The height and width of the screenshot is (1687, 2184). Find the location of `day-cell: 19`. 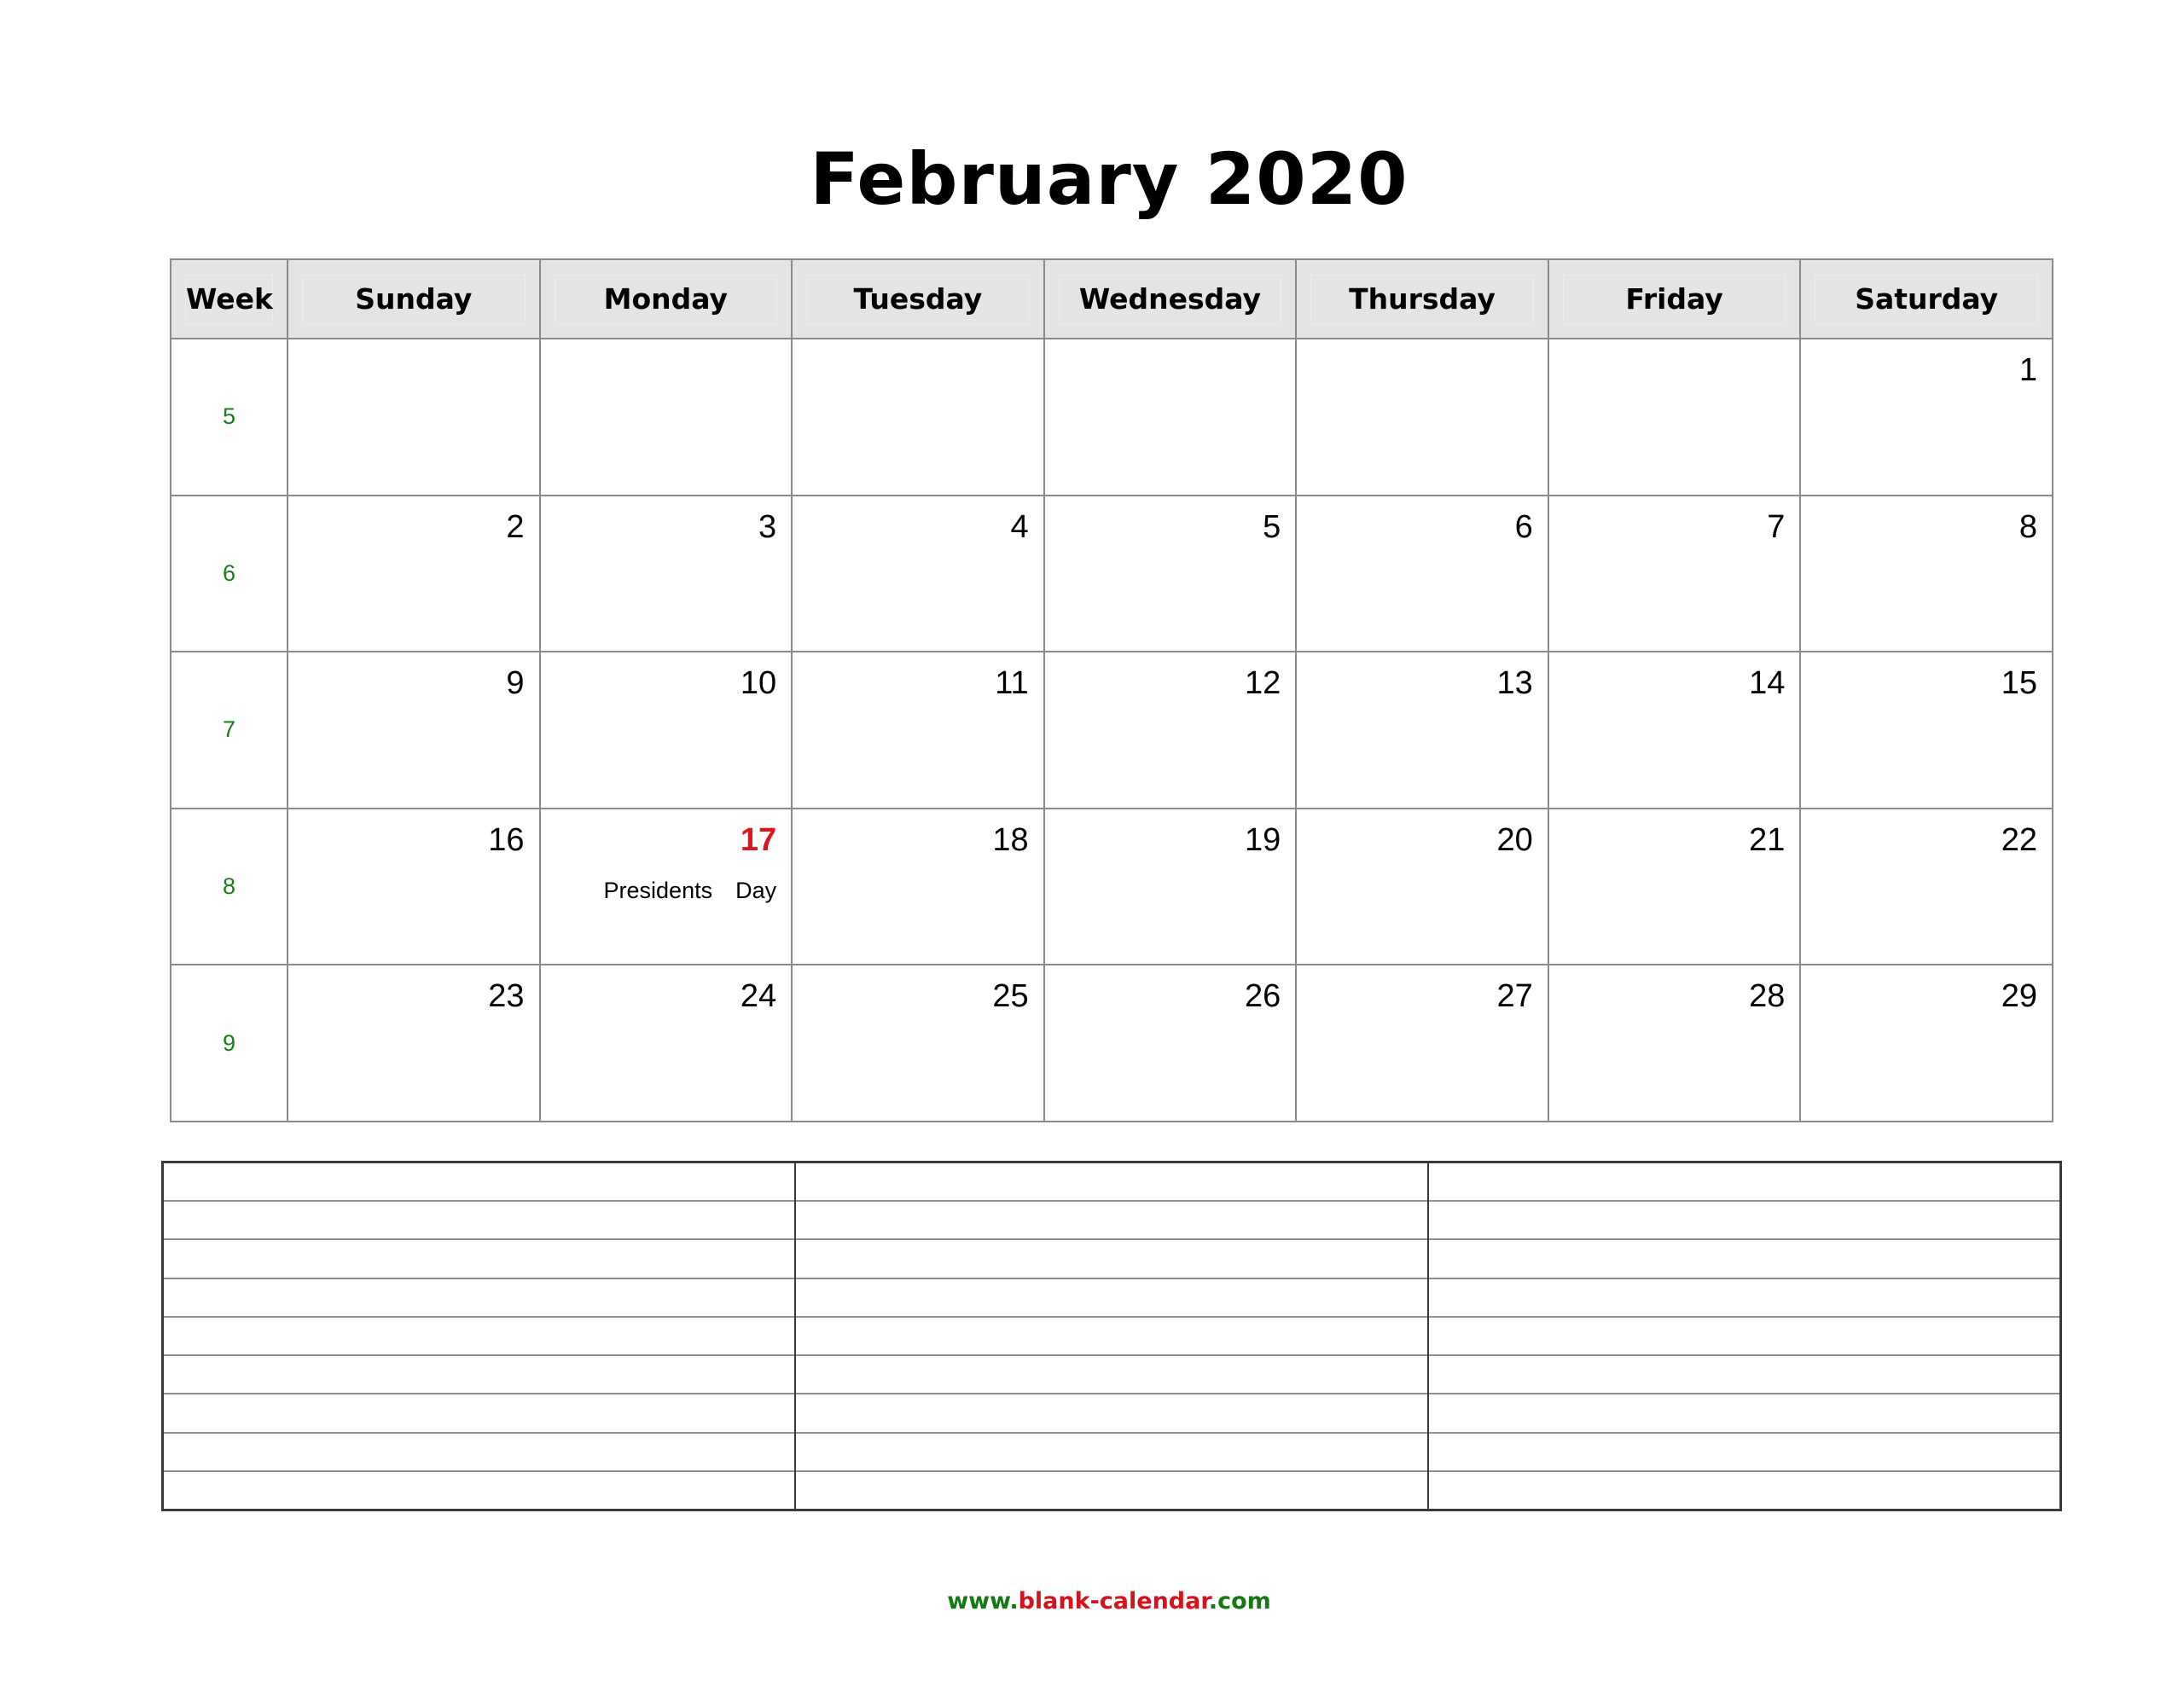

day-cell: 19 is located at coordinates (1170, 886).